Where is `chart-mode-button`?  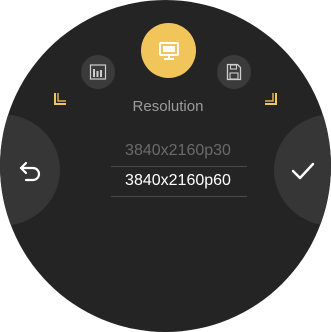 chart-mode-button is located at coordinates (98, 72).